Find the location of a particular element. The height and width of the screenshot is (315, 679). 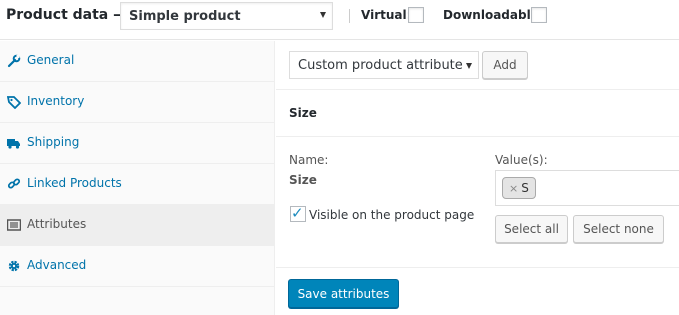

value-chip: × S is located at coordinates (519, 188).